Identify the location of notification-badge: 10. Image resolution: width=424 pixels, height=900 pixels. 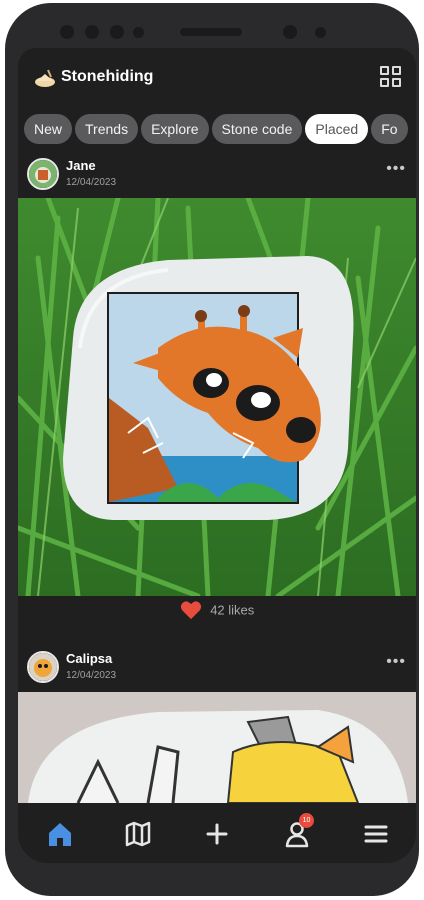
(306, 820).